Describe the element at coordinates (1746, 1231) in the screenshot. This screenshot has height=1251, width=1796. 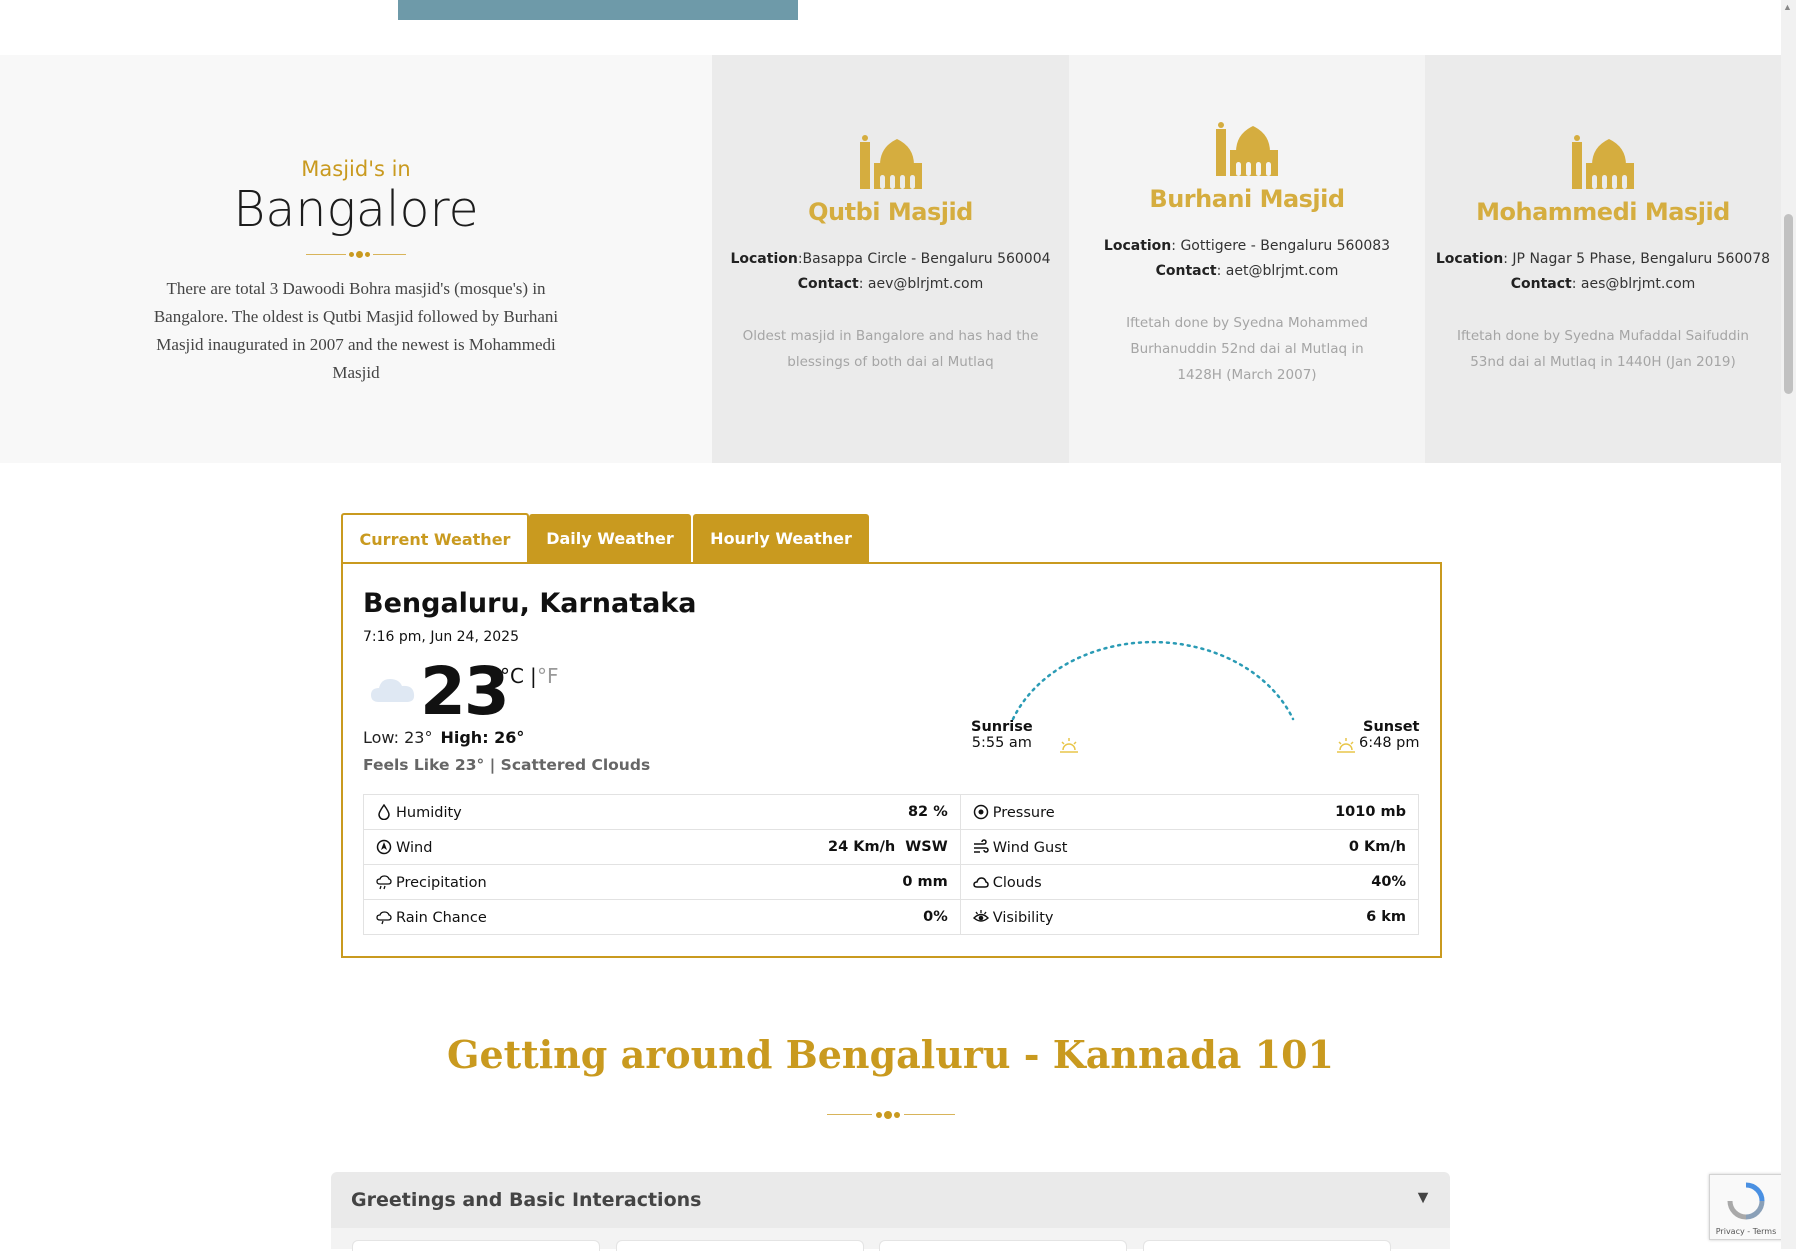
I see `recaptcha-text: Privacy - Terms` at that location.